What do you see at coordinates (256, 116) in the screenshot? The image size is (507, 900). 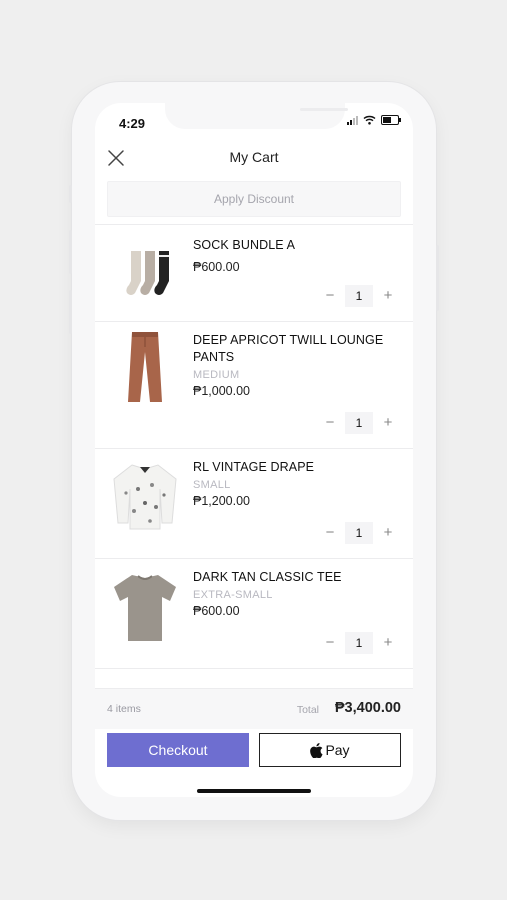 I see `notch` at bounding box center [256, 116].